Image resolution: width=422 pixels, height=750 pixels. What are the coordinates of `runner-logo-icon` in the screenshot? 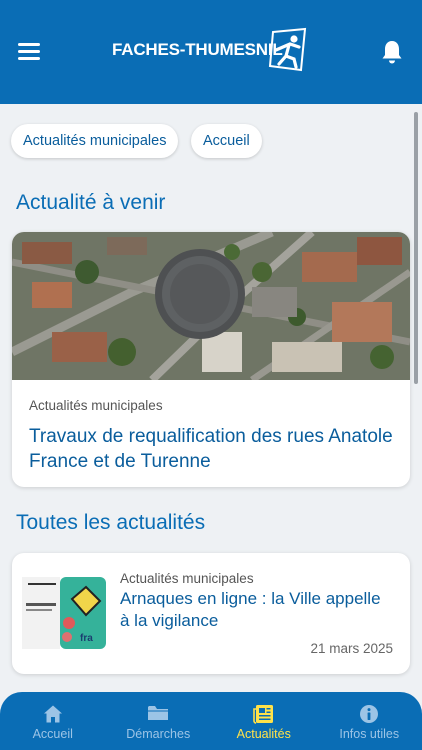 It's located at (287, 49).